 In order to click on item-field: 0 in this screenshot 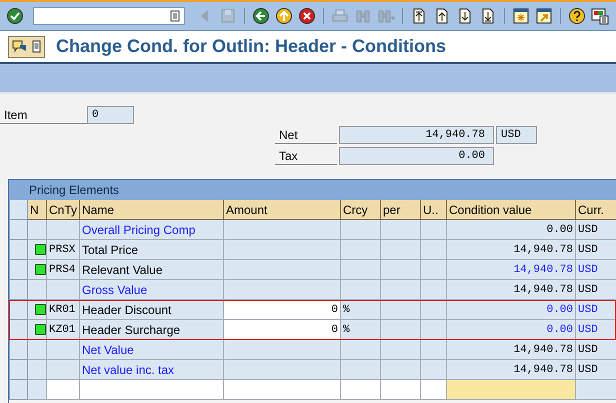, I will do `click(110, 115)`.